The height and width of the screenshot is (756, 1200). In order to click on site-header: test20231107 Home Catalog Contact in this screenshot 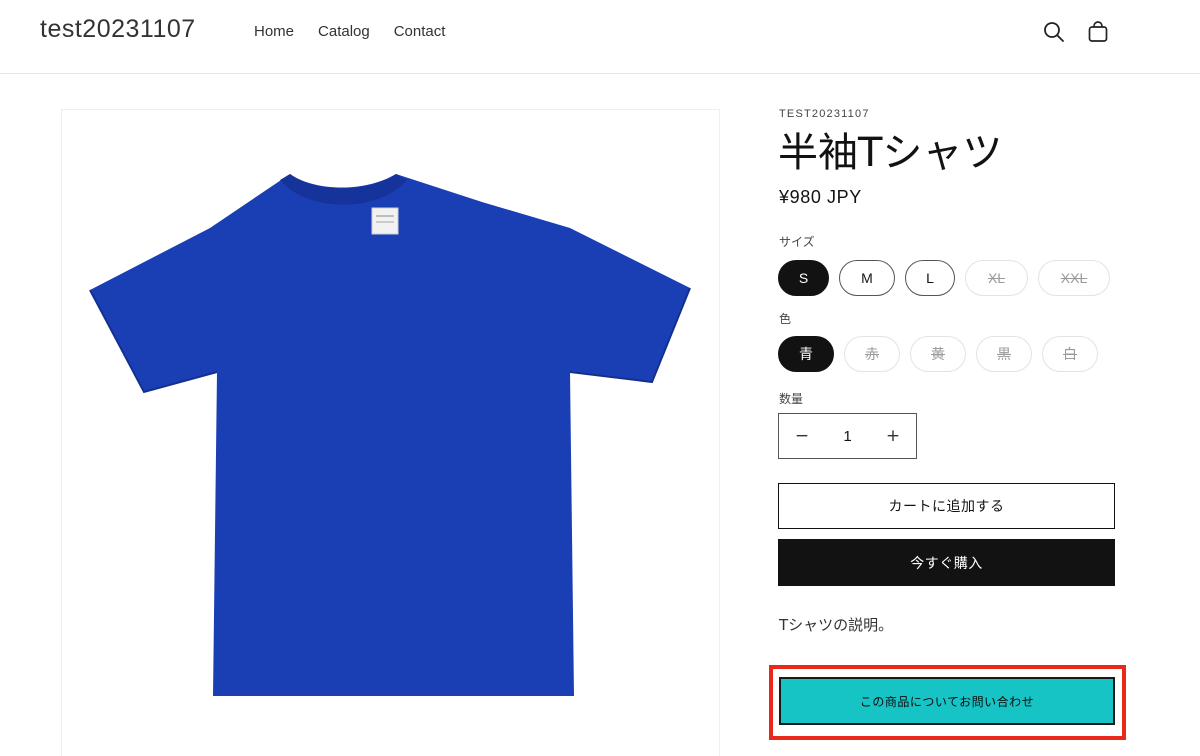, I will do `click(600, 37)`.